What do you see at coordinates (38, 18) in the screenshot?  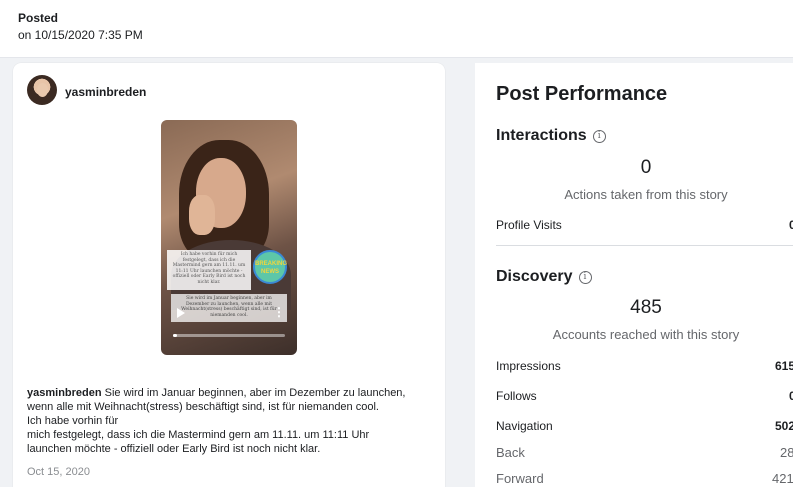 I see `post-status: Posted` at bounding box center [38, 18].